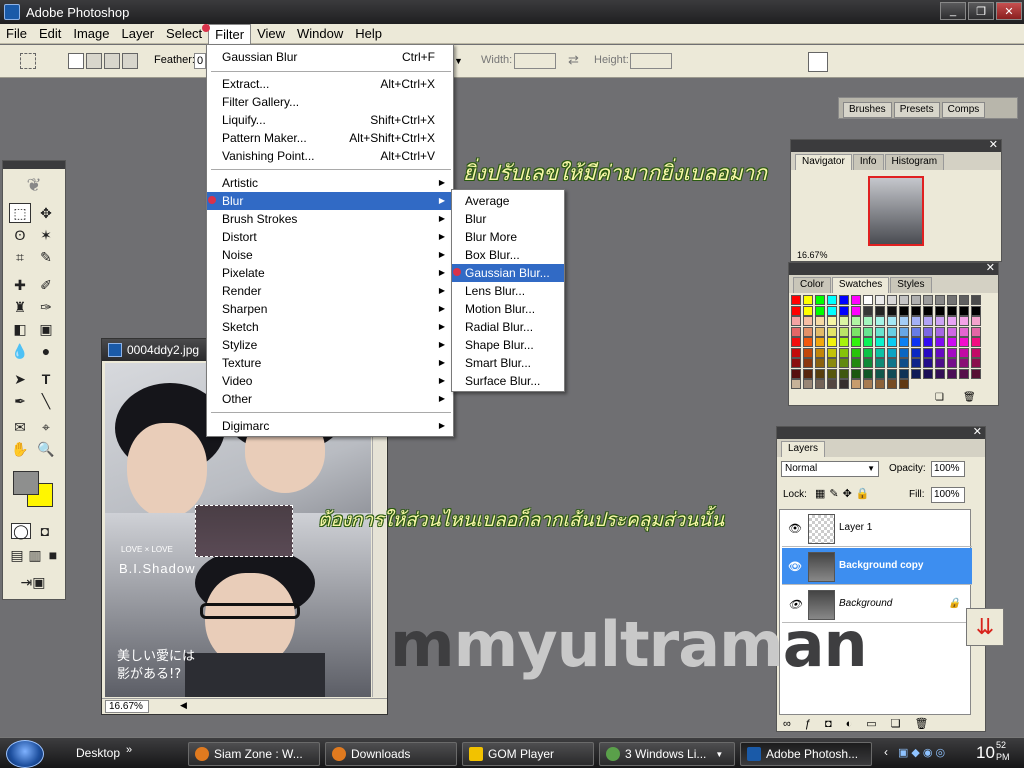  What do you see at coordinates (20, 257) in the screenshot?
I see `crop-tool-icon: ⌗` at bounding box center [20, 257].